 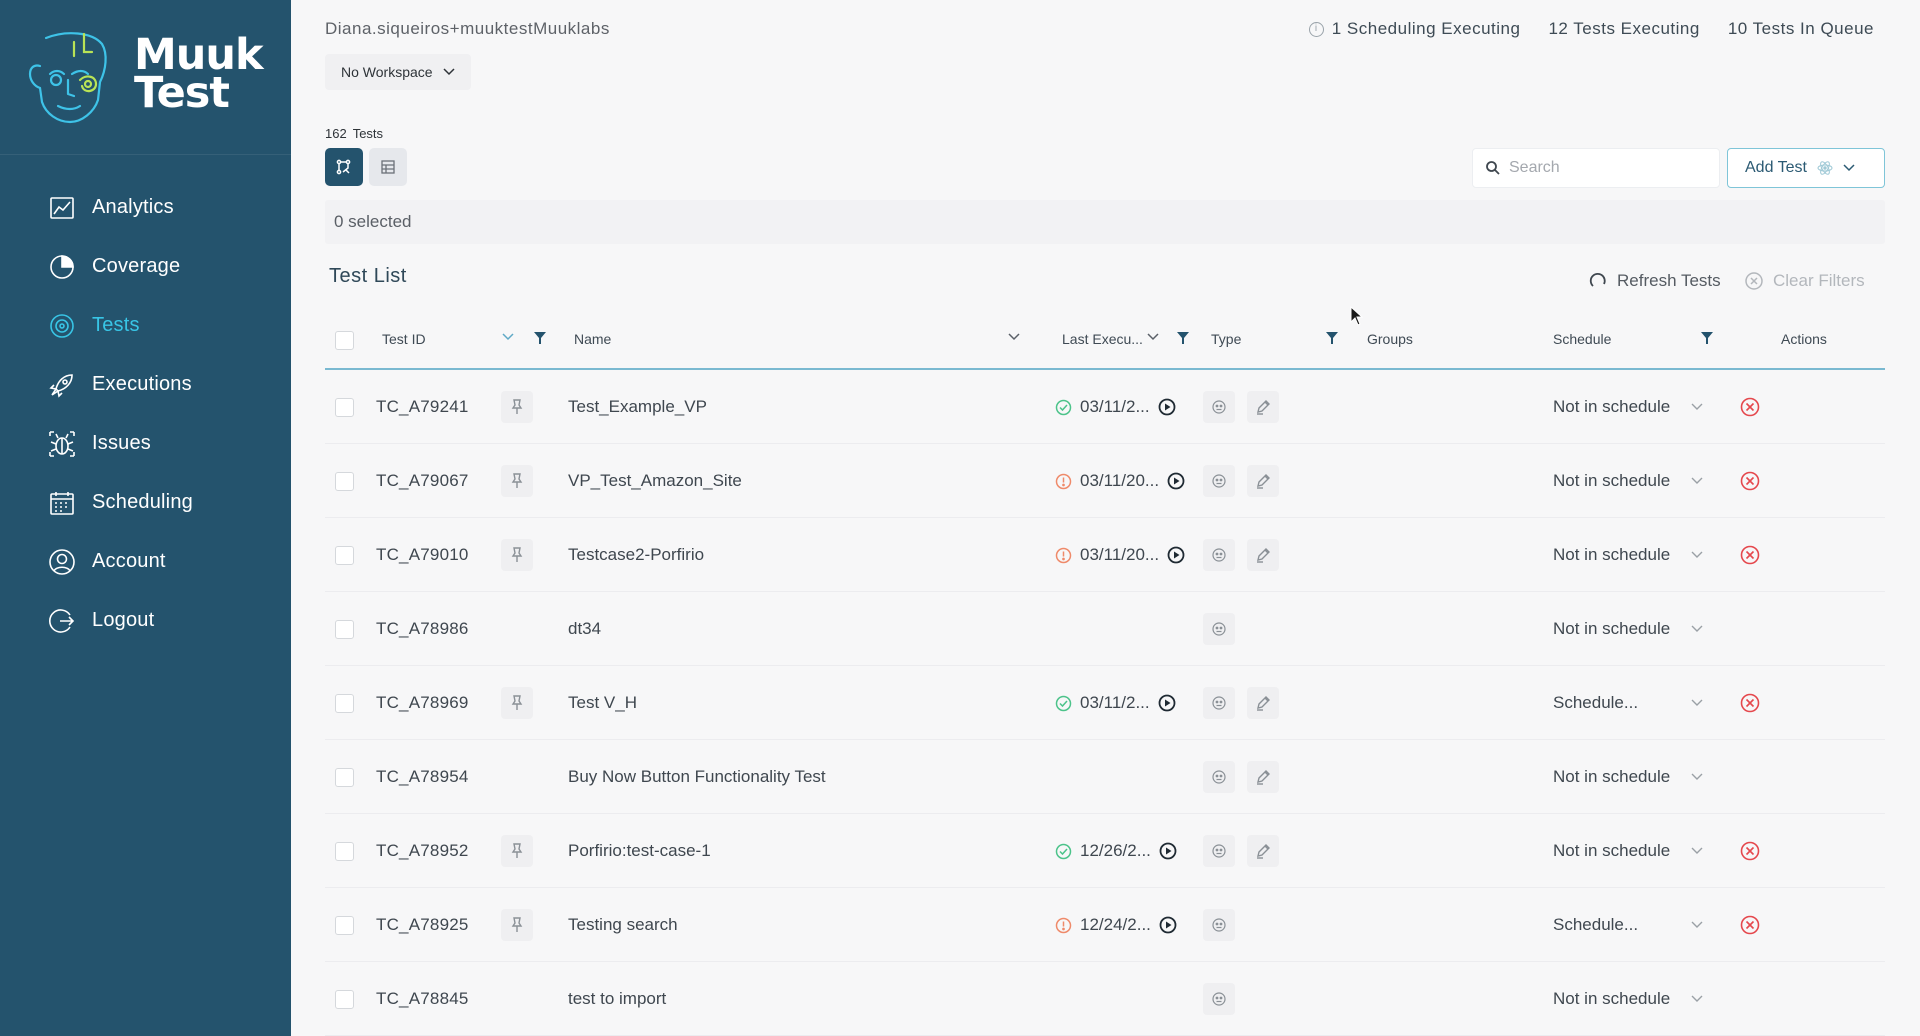 I want to click on search-box, so click(x=1596, y=168).